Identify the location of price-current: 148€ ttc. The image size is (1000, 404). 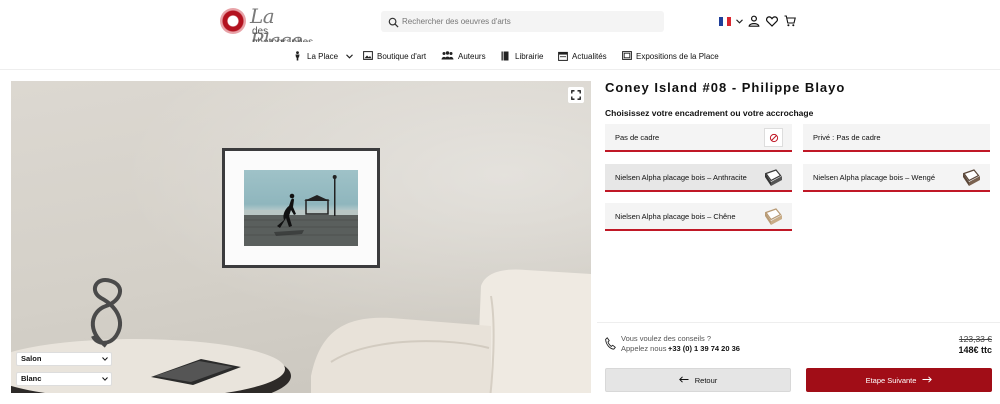
(975, 350).